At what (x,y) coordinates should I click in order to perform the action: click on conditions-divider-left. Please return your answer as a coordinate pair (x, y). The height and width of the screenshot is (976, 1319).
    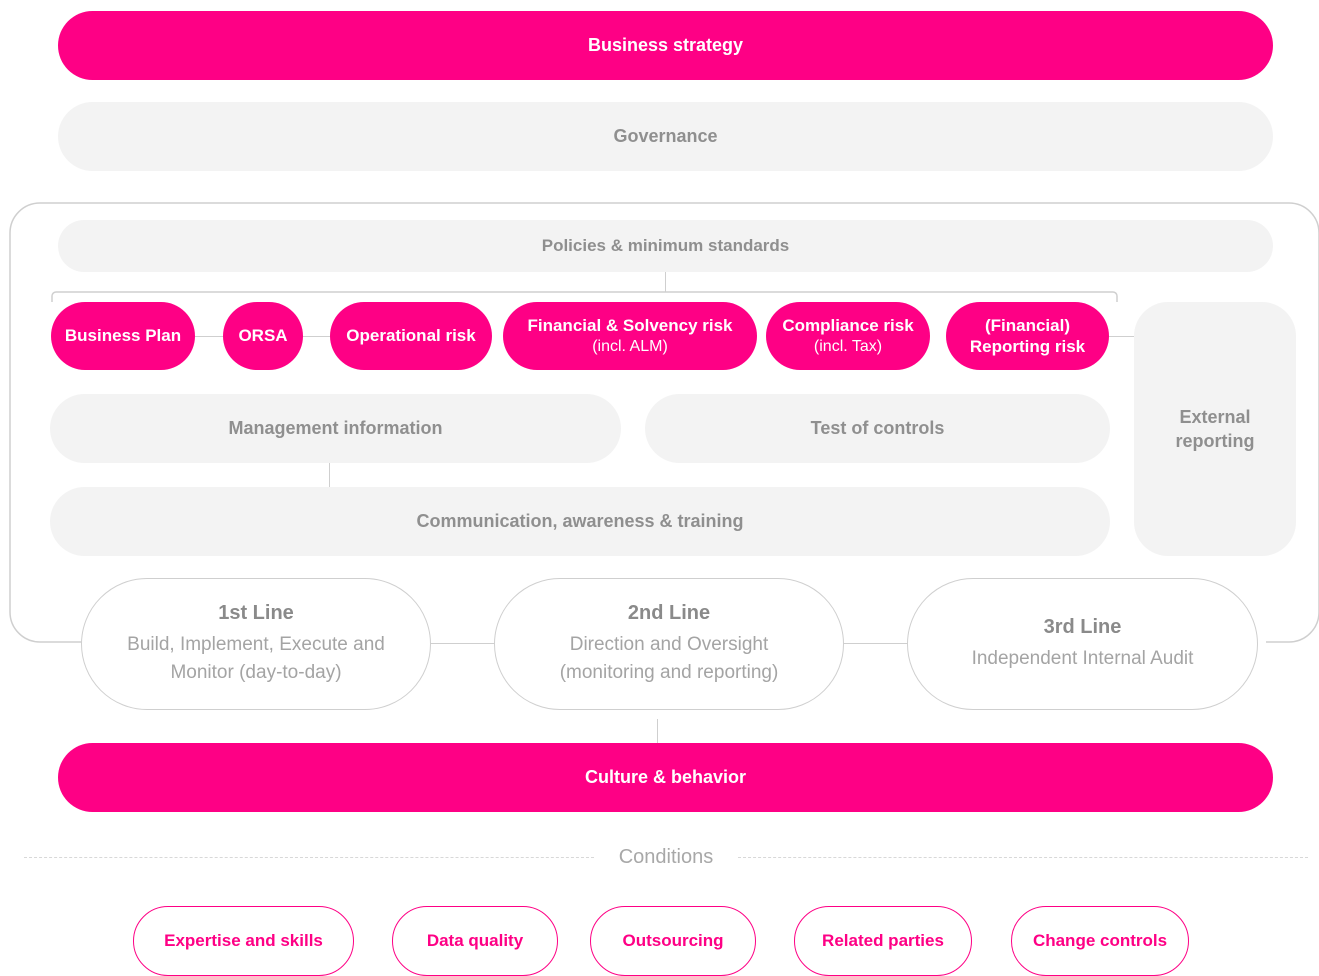
    Looking at the image, I should click on (309, 857).